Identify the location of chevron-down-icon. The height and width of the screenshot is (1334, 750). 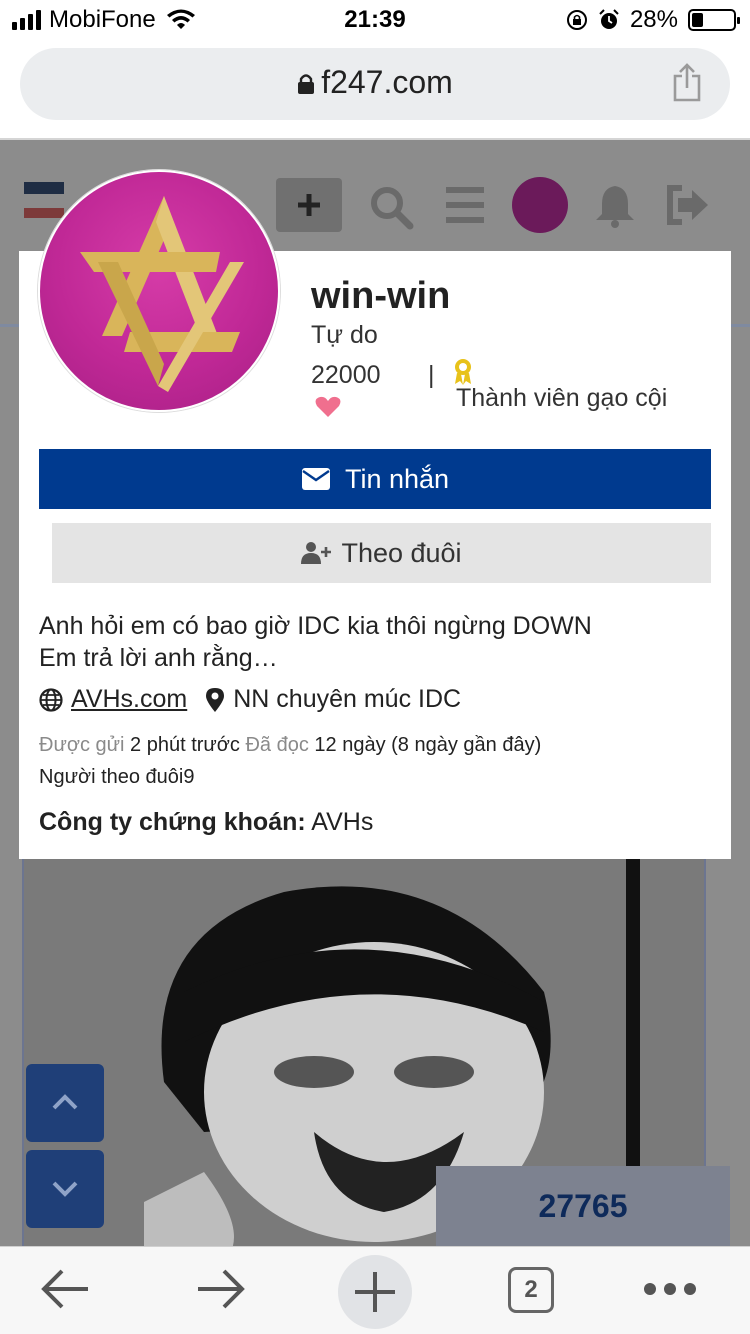
(65, 1189).